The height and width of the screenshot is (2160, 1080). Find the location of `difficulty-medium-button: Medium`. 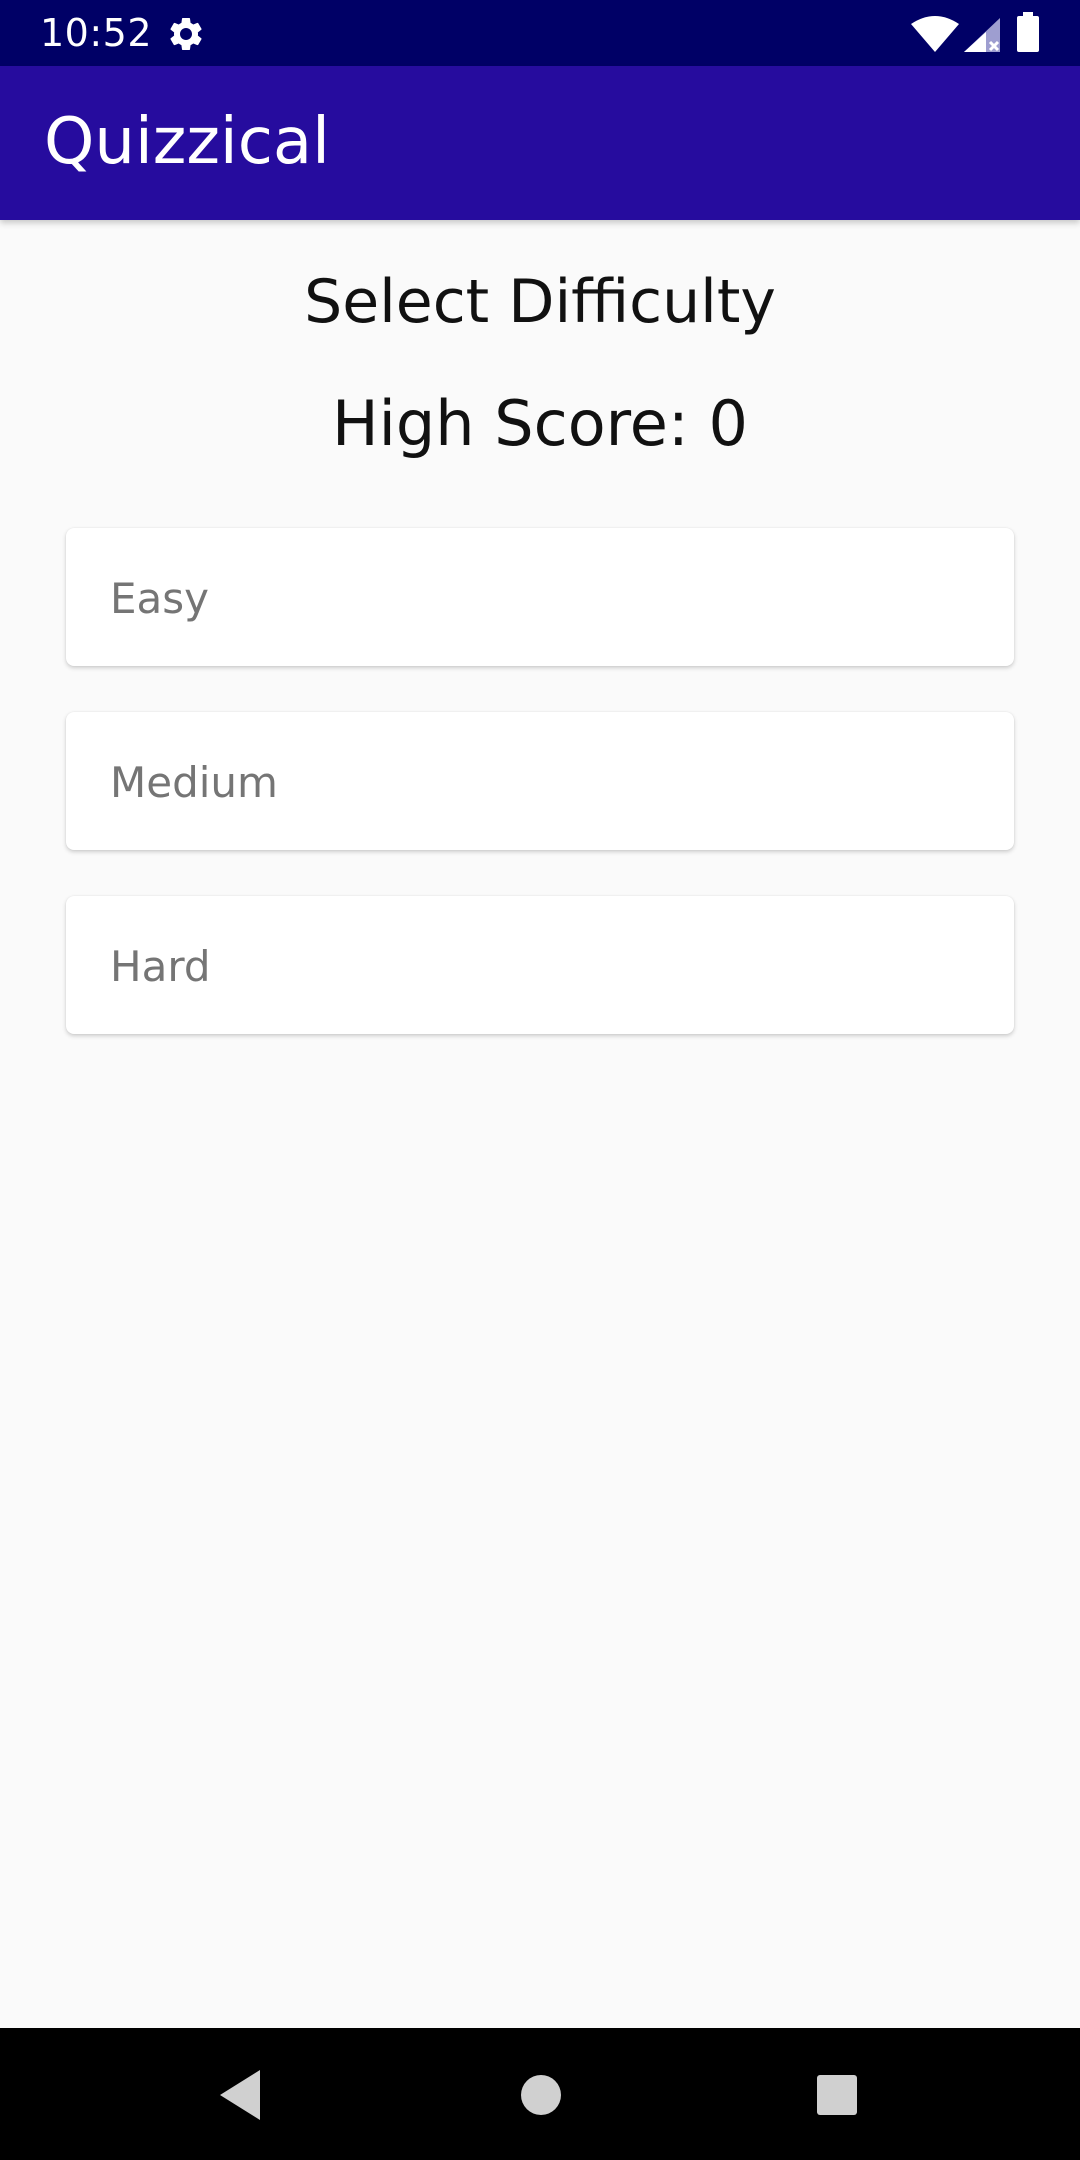

difficulty-medium-button: Medium is located at coordinates (540, 781).